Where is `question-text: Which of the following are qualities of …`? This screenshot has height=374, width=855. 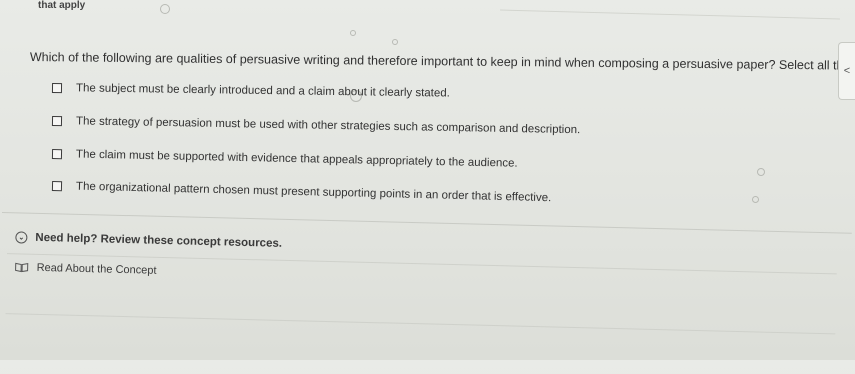
question-text: Which of the following are qualities of … is located at coordinates (442, 62).